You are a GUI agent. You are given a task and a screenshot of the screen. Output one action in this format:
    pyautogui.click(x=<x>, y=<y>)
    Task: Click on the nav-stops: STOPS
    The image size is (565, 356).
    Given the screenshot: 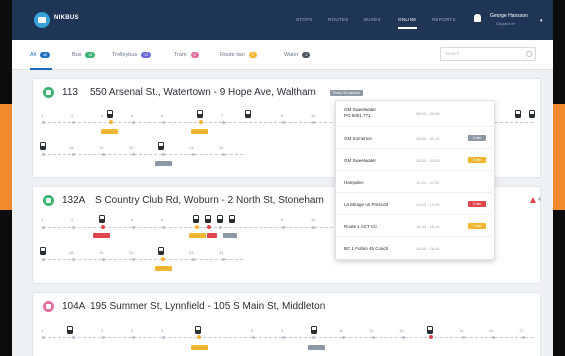 What is the action you would take?
    pyautogui.click(x=304, y=19)
    